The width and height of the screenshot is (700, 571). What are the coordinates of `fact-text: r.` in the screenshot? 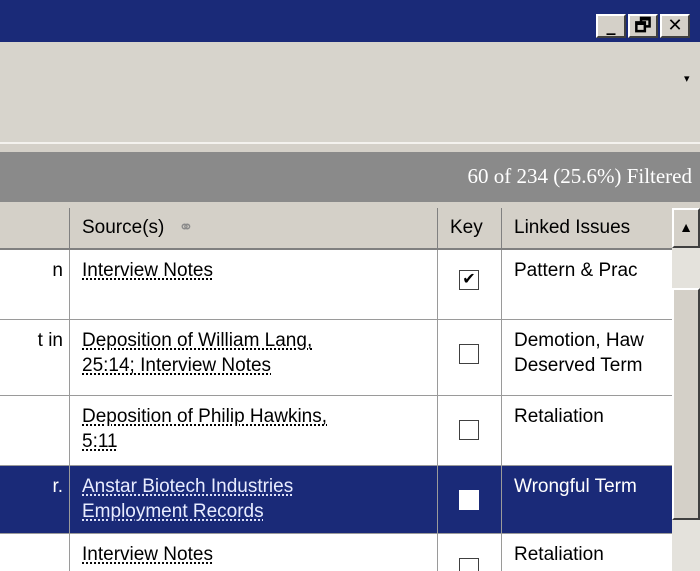 It's located at (57, 486).